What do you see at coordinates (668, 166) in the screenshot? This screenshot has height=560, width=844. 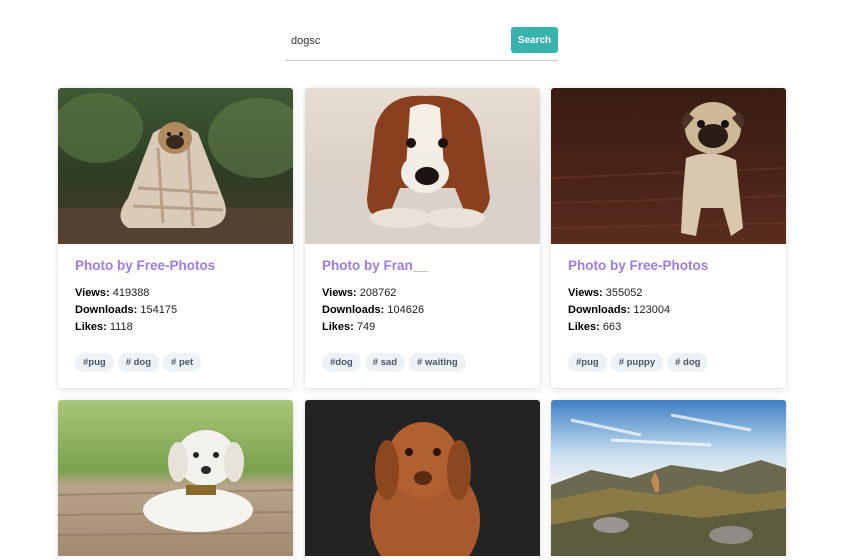 I see `photo-pug-on-wood-floor` at bounding box center [668, 166].